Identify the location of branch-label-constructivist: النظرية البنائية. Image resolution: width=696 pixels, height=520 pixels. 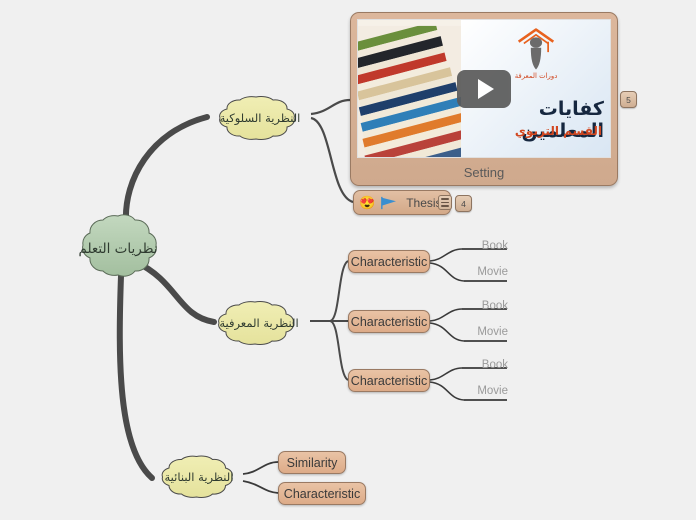
(199, 476).